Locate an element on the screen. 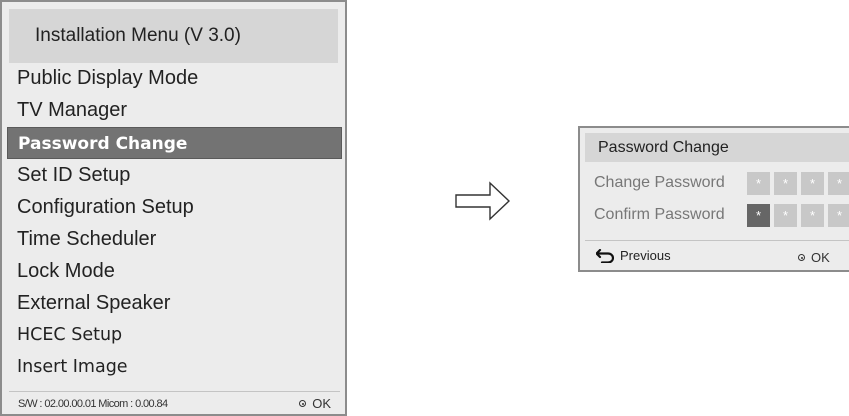  change-password-digit-2: * is located at coordinates (785, 183).